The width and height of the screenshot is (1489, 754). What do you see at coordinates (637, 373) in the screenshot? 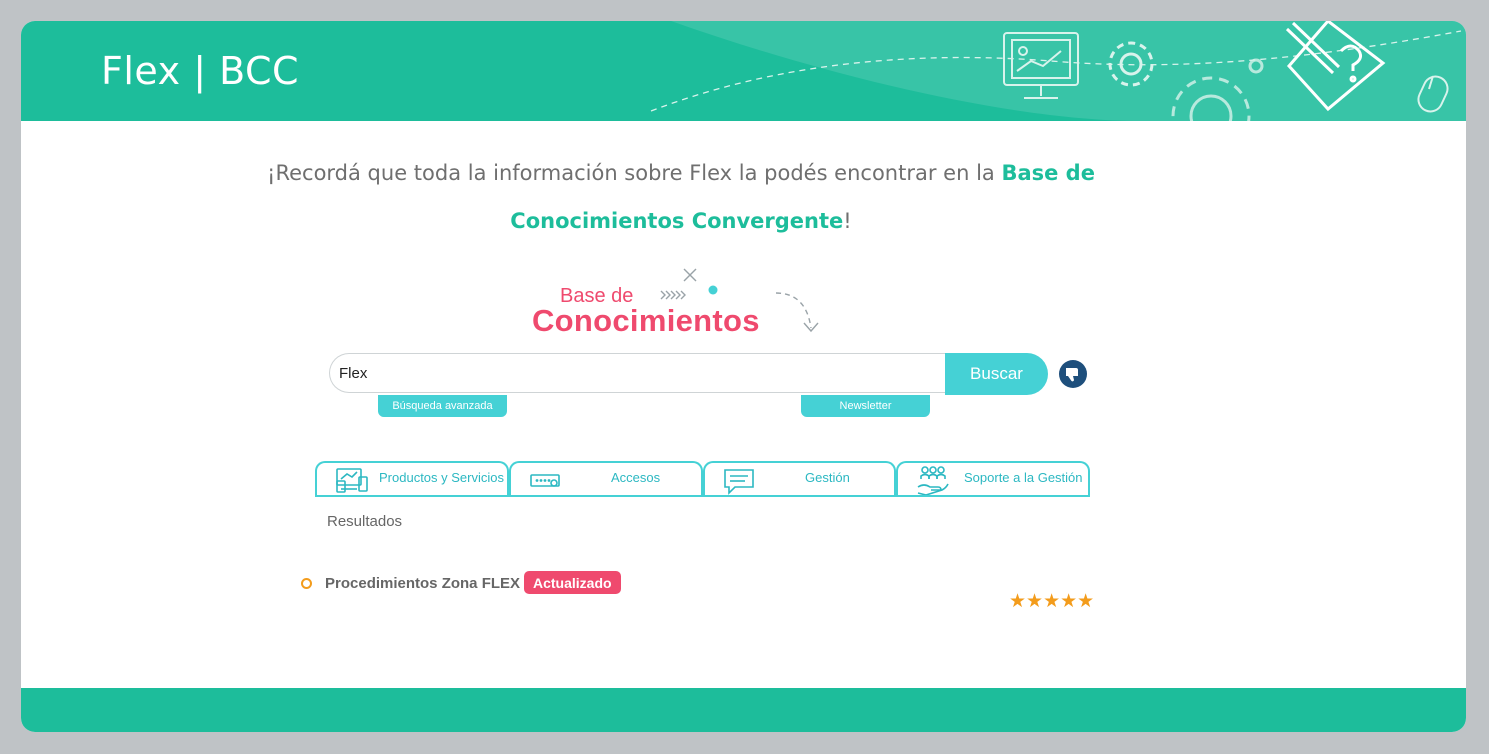
I see `search-input` at bounding box center [637, 373].